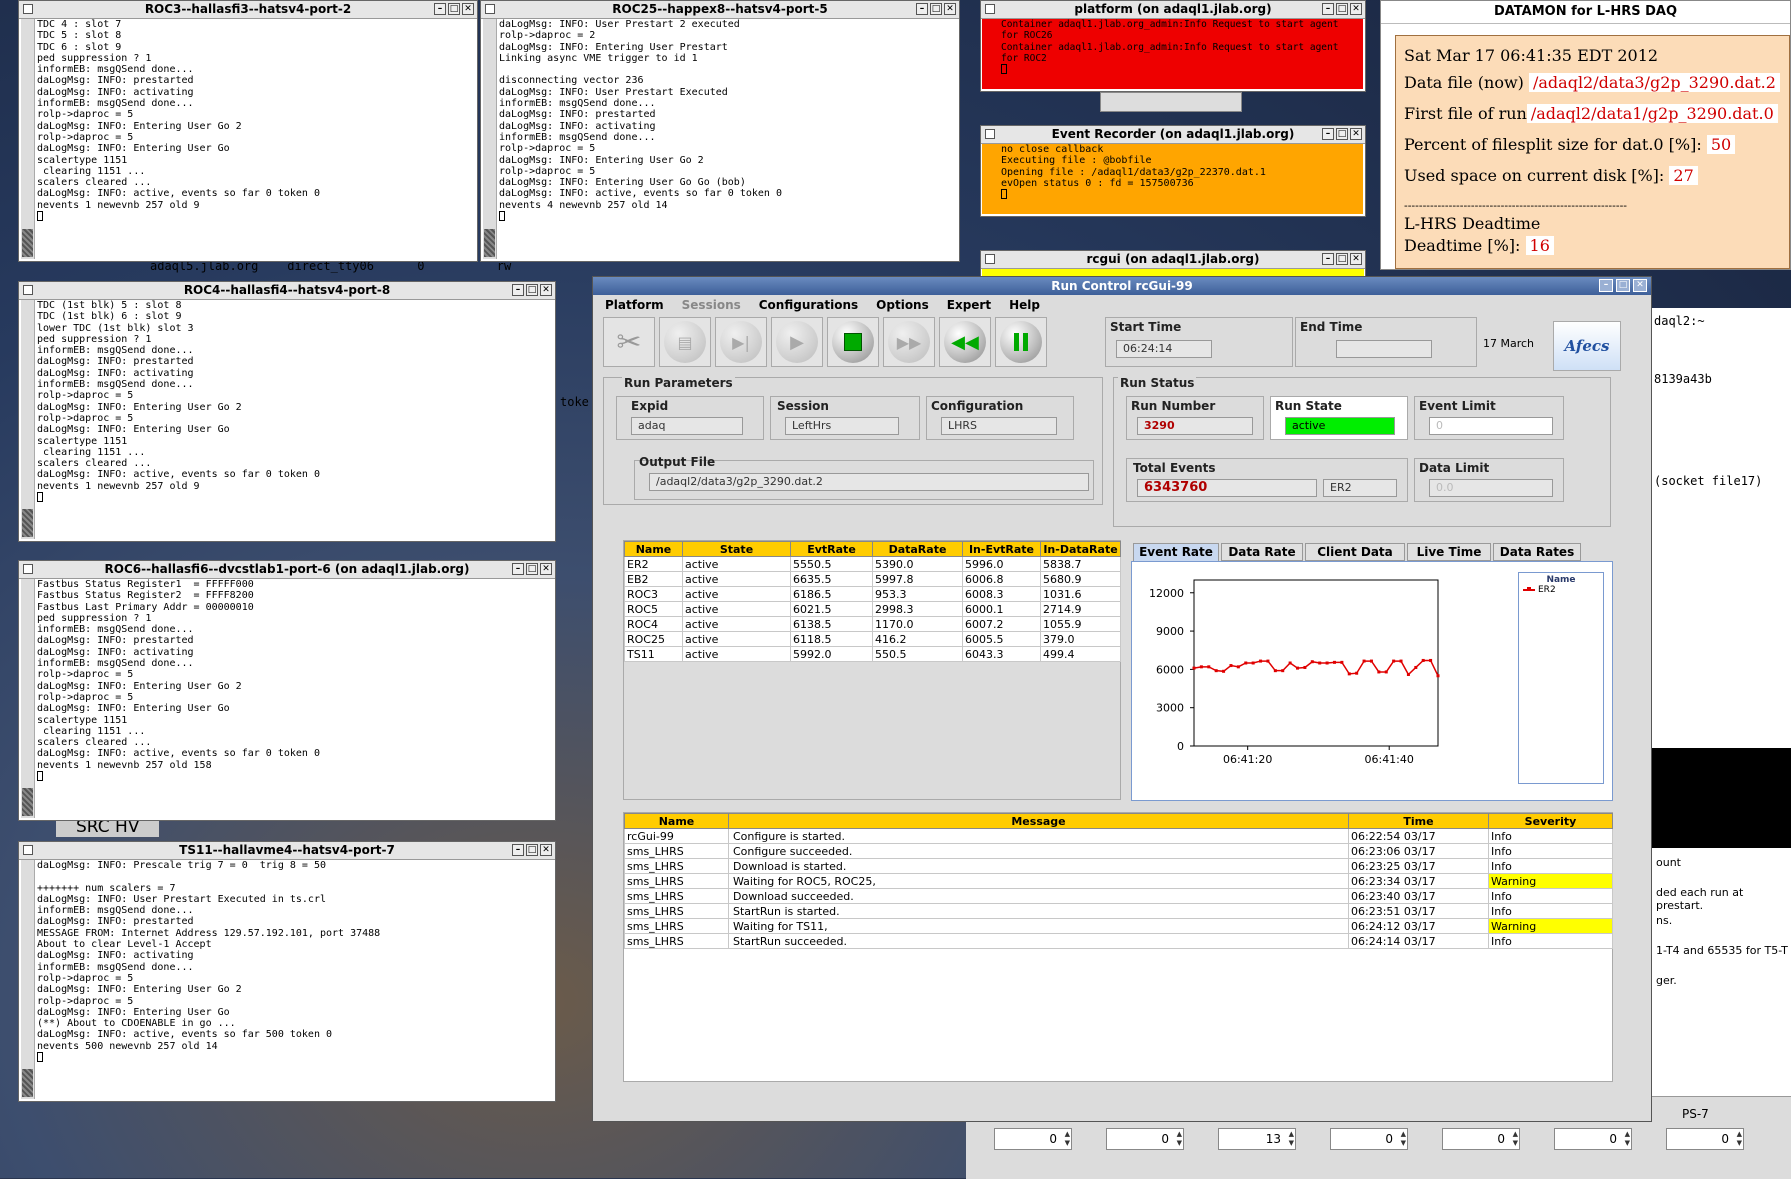 Image resolution: width=1791 pixels, height=1179 pixels. I want to click on window-titlebar: Event Recorder (on adaql1.jlab.org) – □ ✕, so click(1173, 135).